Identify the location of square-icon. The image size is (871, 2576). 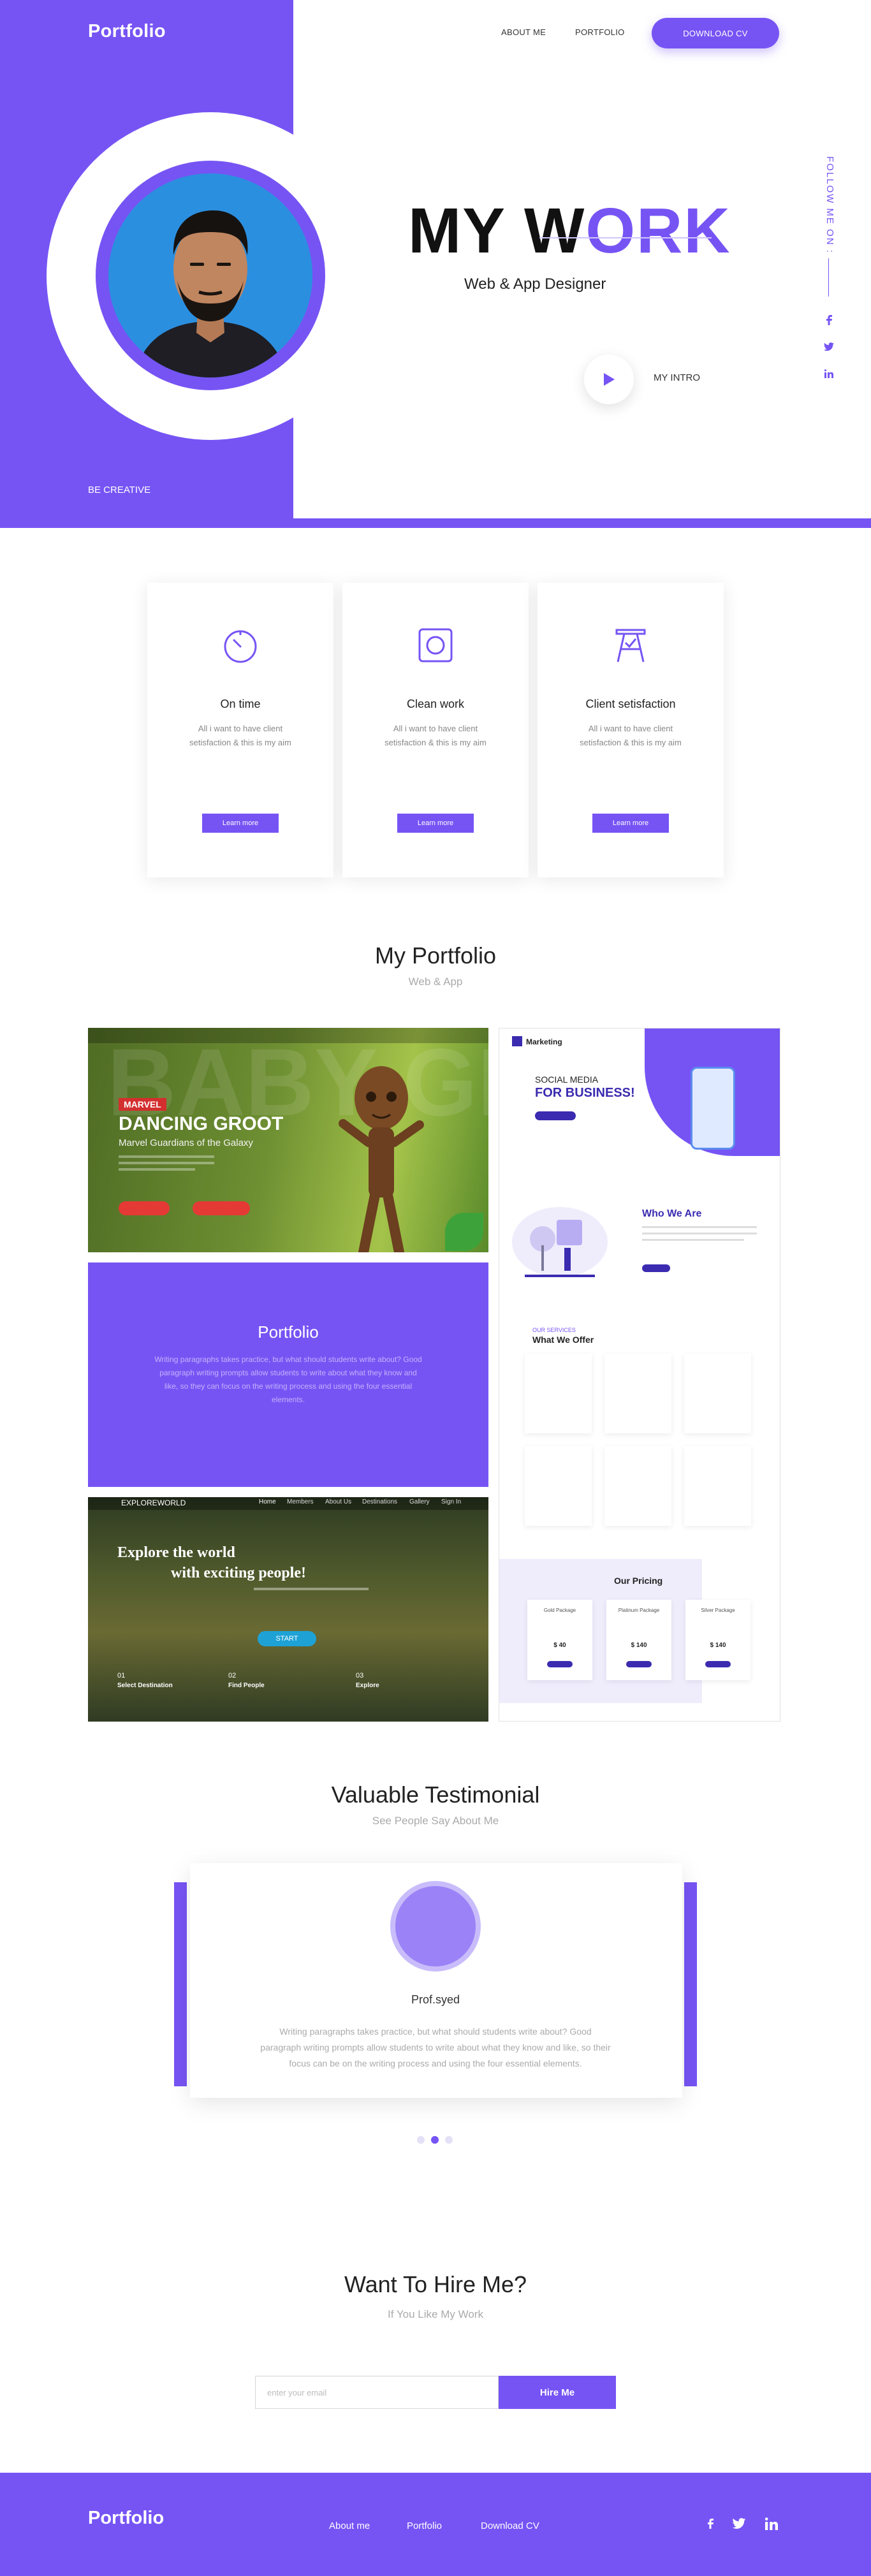
(435, 645).